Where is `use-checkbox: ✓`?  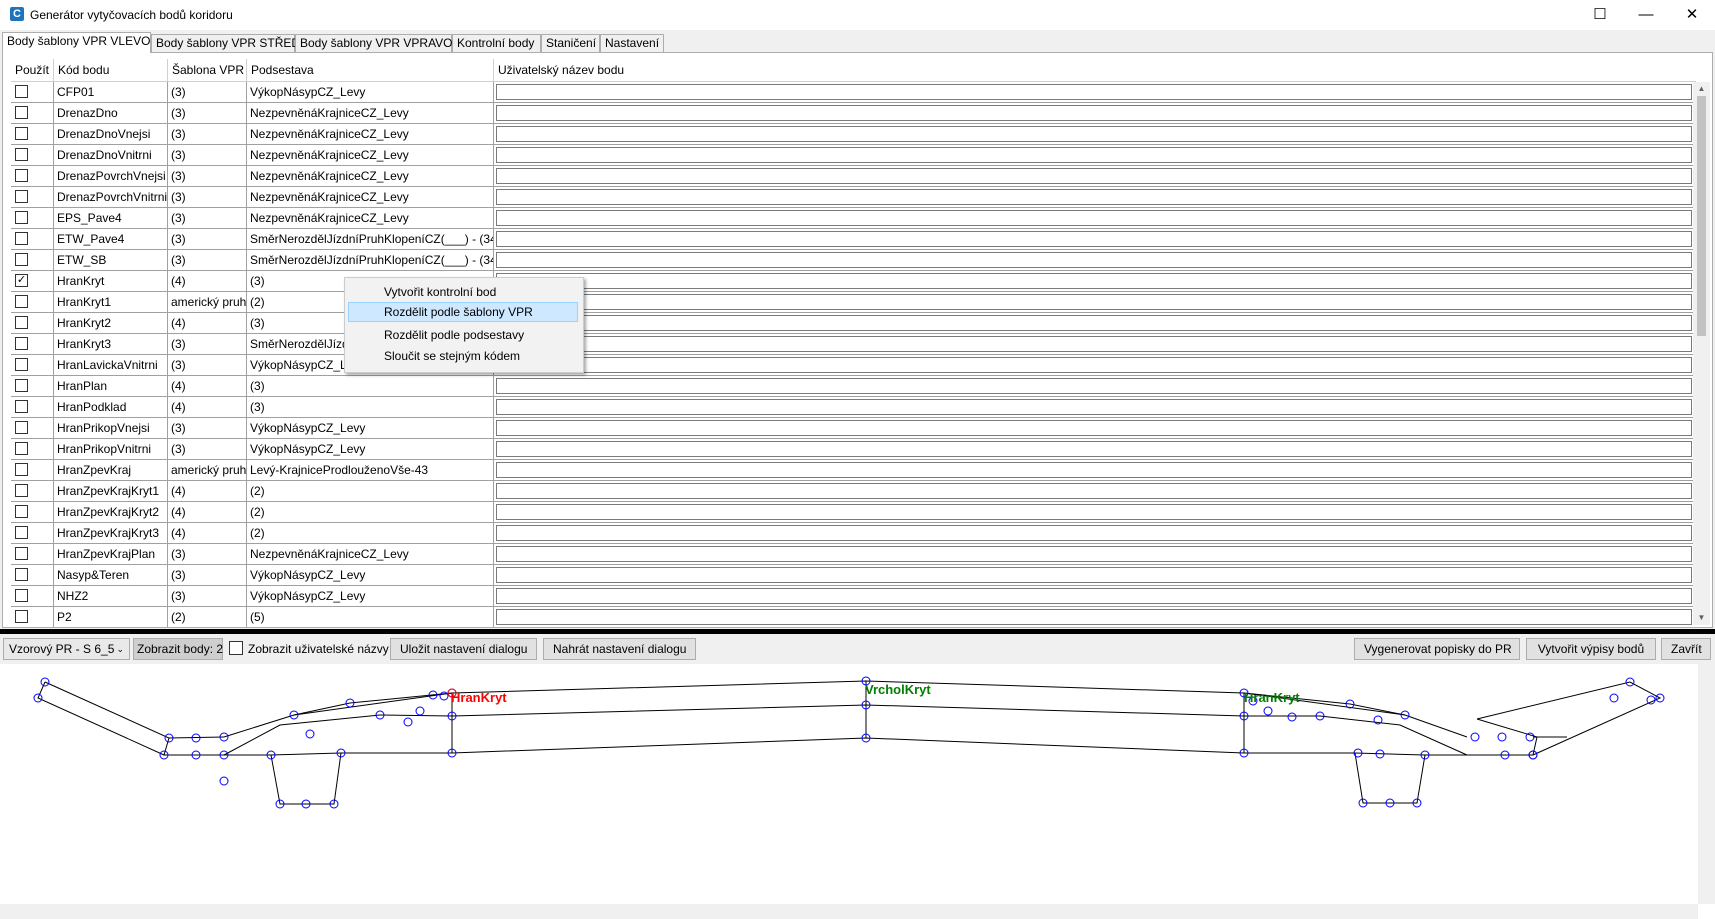
use-checkbox: ✓ is located at coordinates (21, 280).